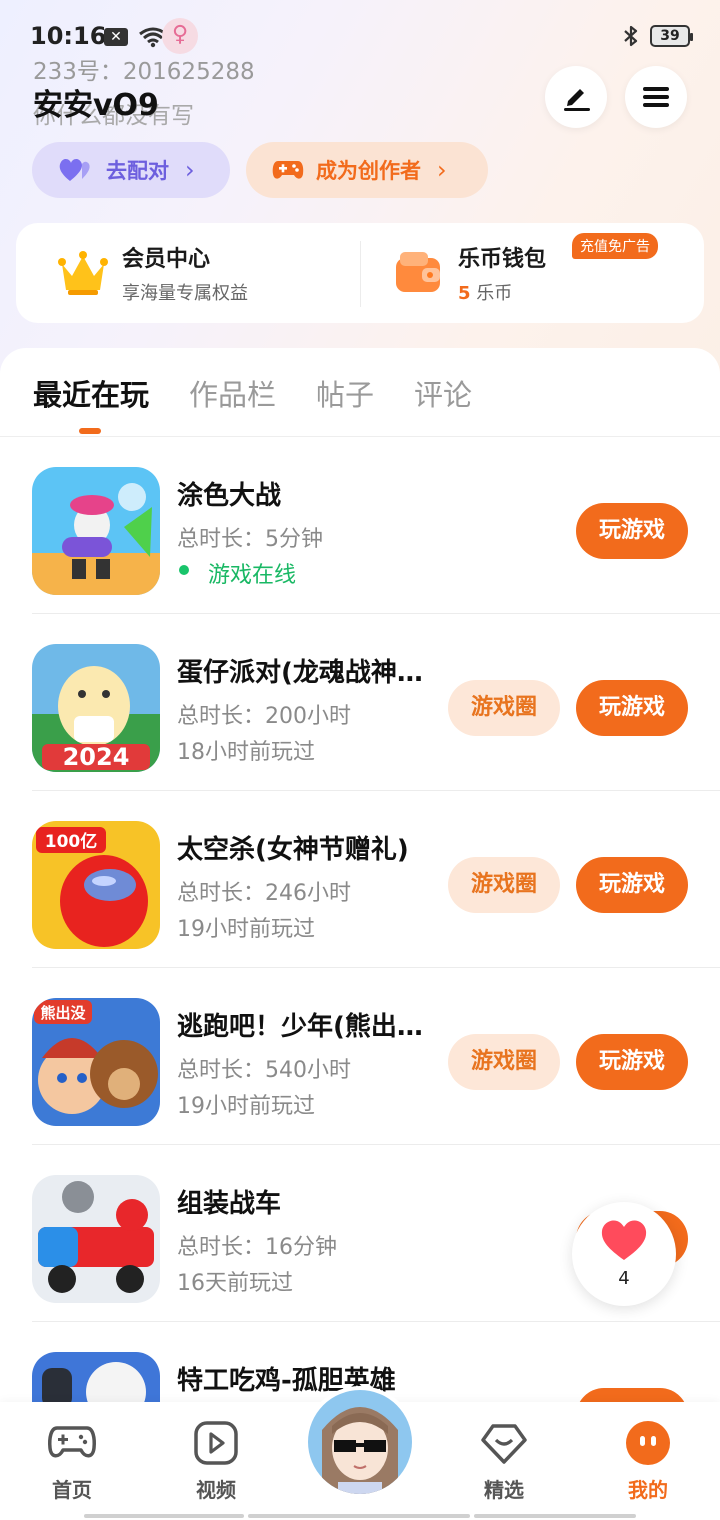 The height and width of the screenshot is (1520, 720). What do you see at coordinates (152, 273) in the screenshot?
I see `vip-center-entry: 会员中心 享海量专属权益` at bounding box center [152, 273].